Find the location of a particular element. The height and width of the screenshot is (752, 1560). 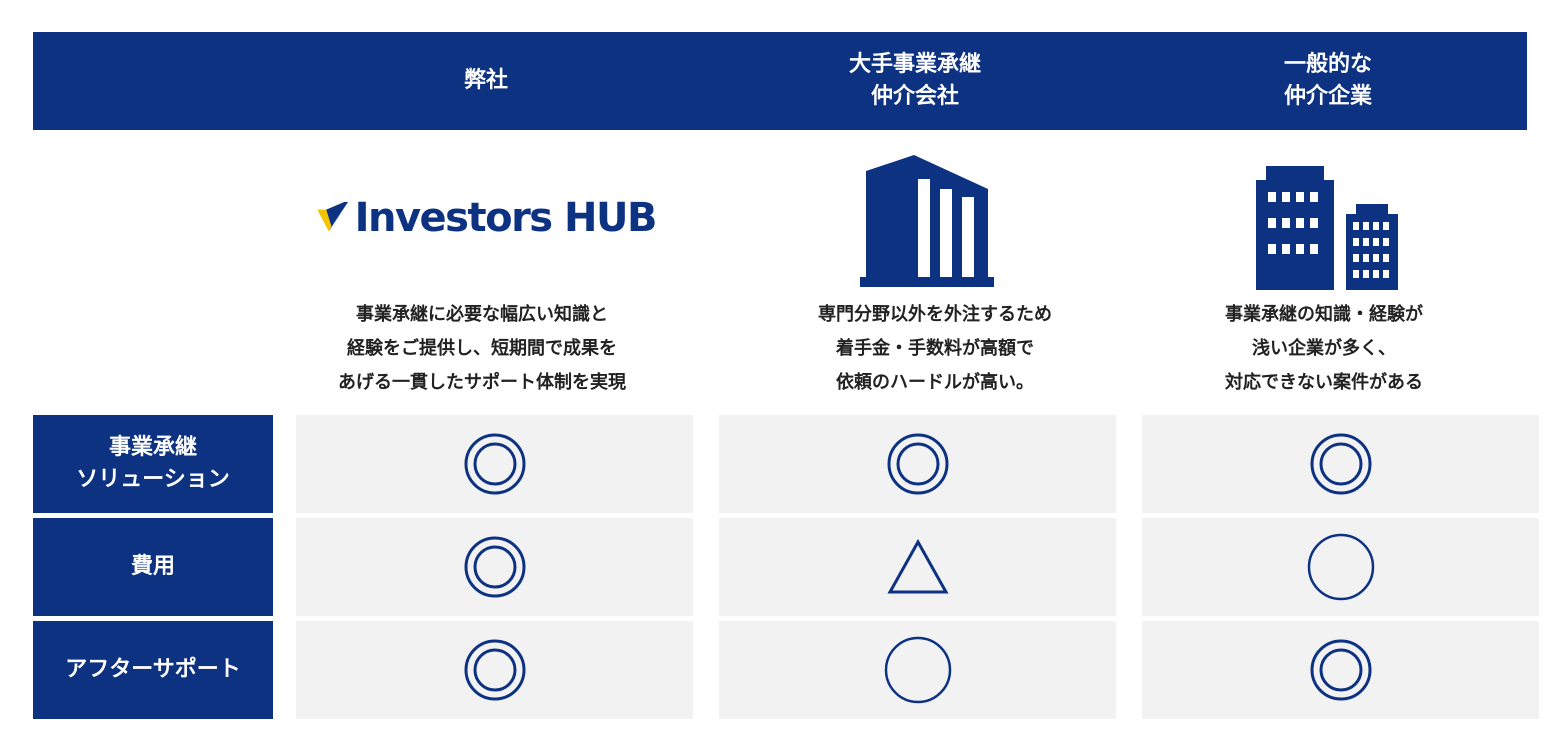

triangle-symbol is located at coordinates (917, 566).